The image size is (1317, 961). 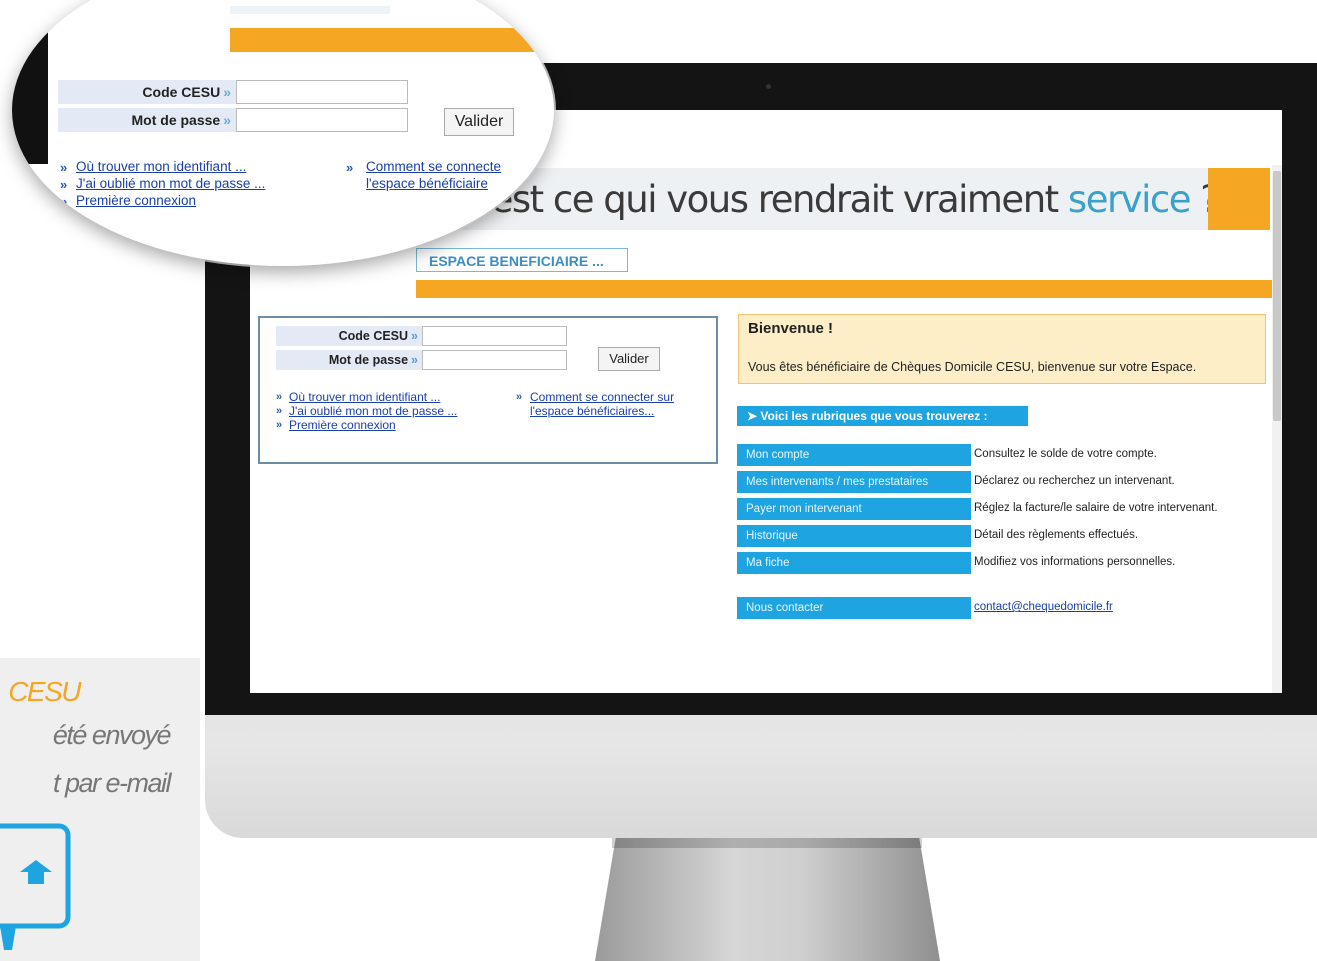 I want to click on rubrique-desc: Détail des règlements effectués., so click(x=1056, y=535).